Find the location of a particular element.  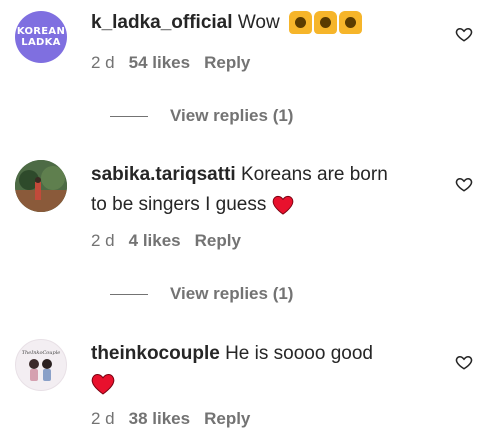

likes-count: 38 likes is located at coordinates (159, 419).